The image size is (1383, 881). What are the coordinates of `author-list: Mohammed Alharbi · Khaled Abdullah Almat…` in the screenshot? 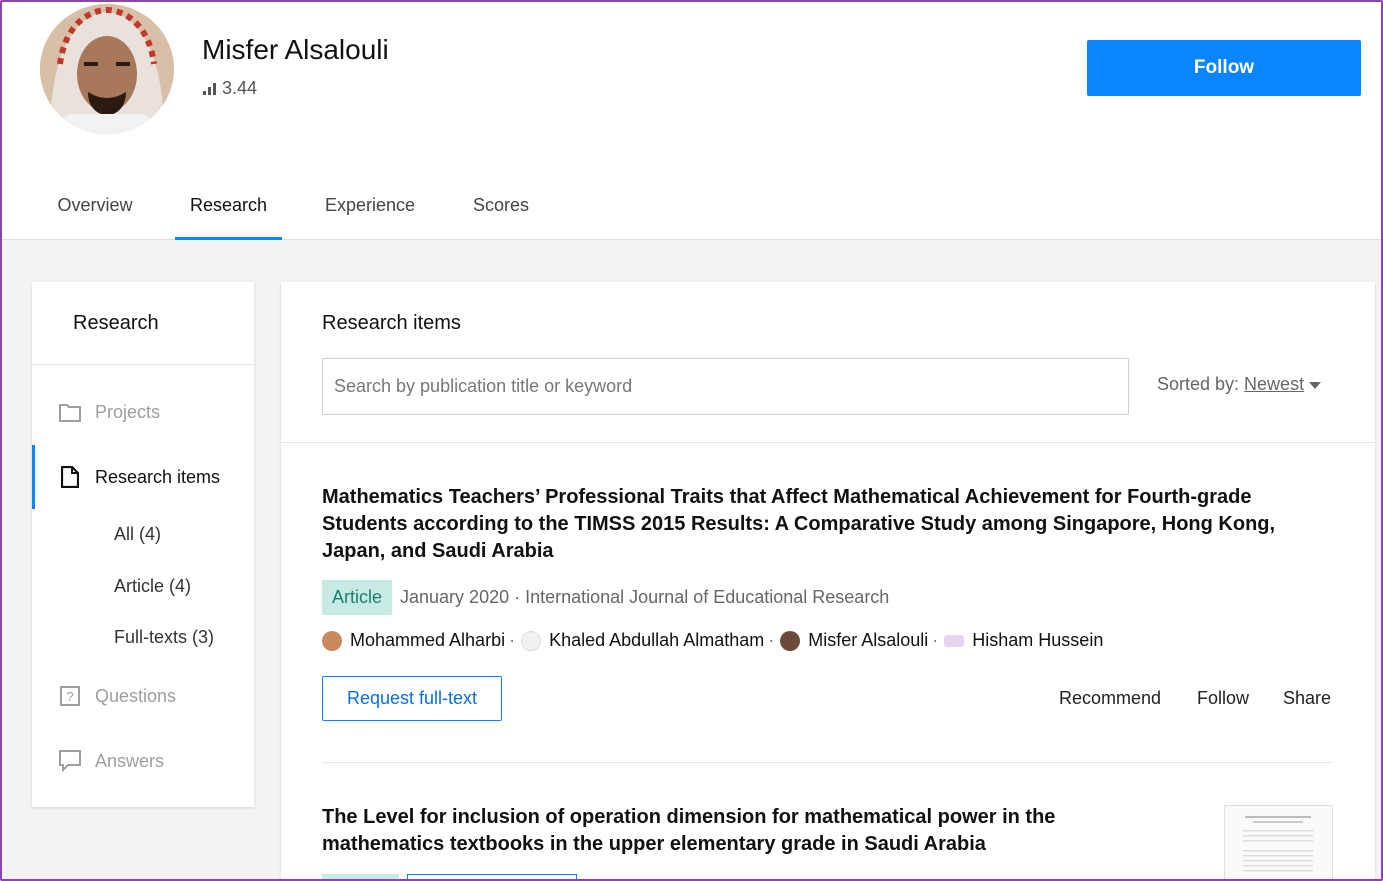 It's located at (712, 640).